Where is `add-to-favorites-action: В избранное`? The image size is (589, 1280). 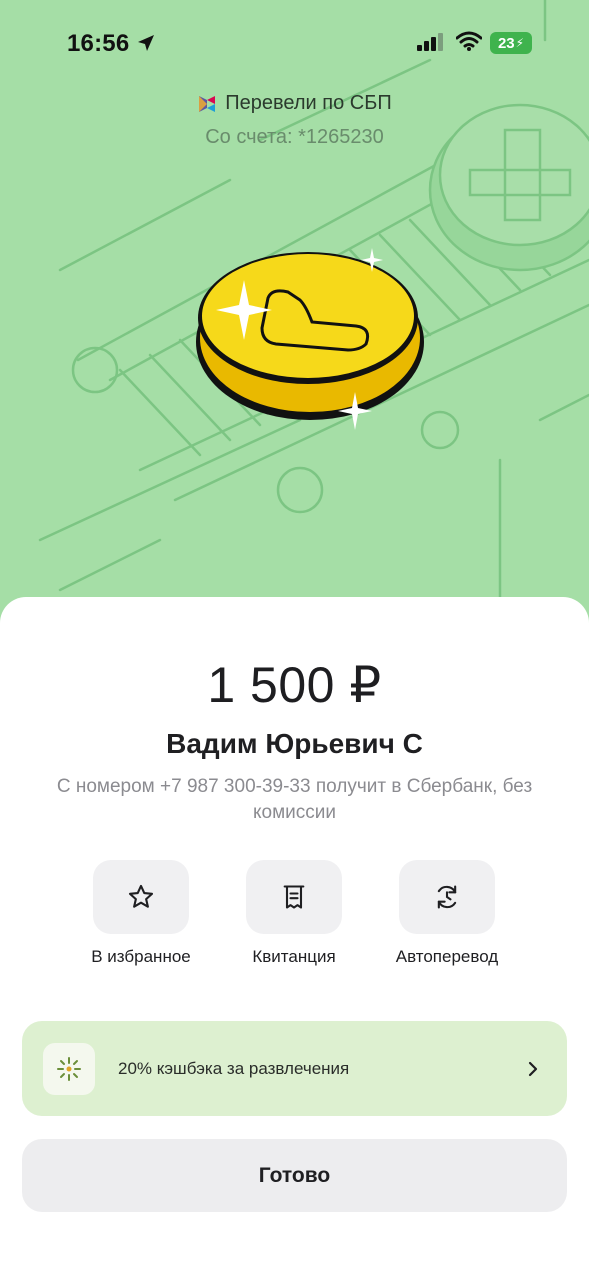
add-to-favorites-action: В избранное is located at coordinates (141, 913).